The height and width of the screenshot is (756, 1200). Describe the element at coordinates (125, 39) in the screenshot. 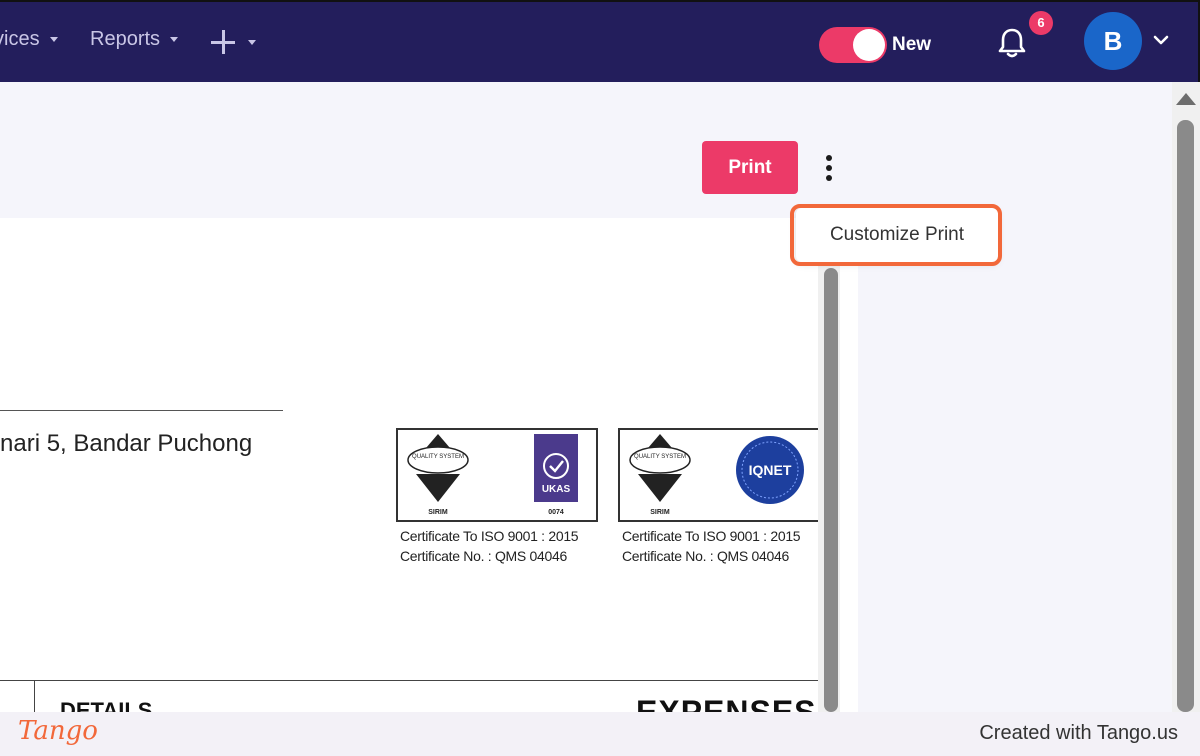

I see `nav-item-label: Reports` at that location.